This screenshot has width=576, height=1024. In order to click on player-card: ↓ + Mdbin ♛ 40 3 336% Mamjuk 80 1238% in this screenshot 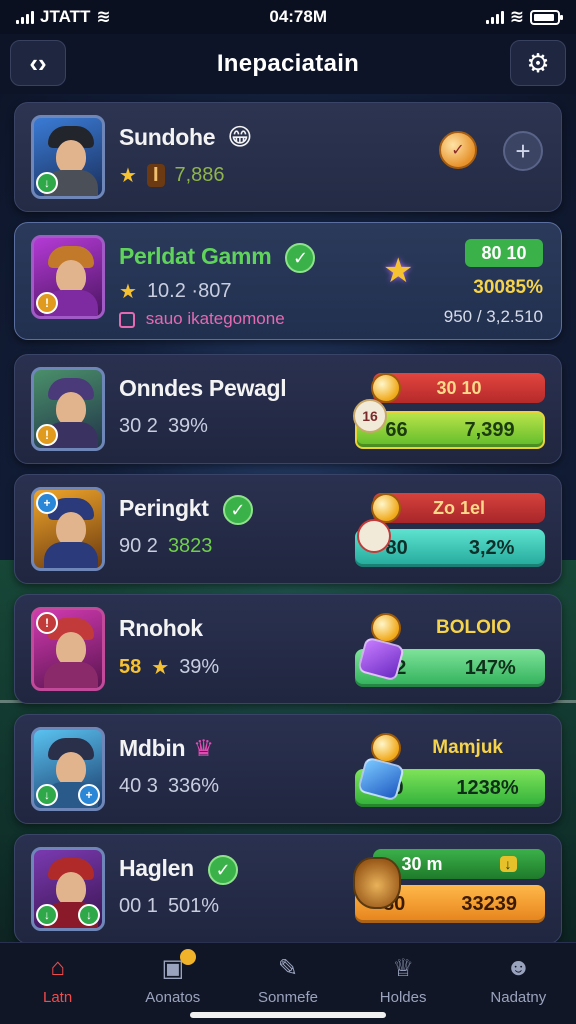, I will do `click(288, 769)`.